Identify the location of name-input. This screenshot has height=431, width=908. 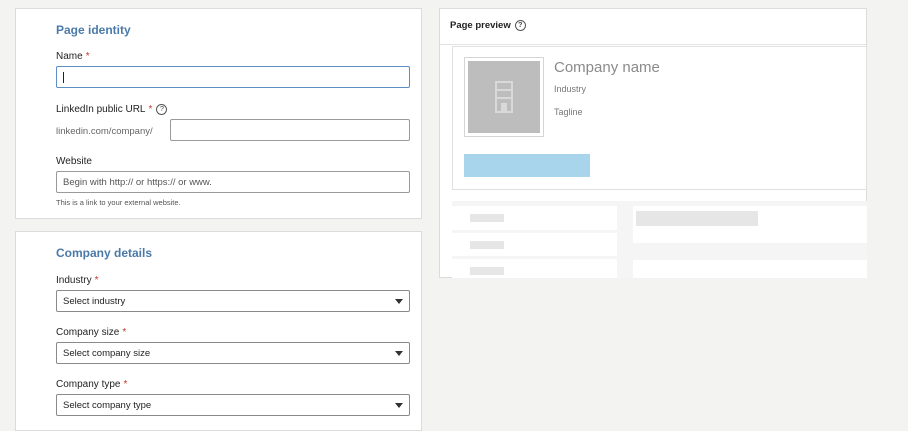
(233, 77).